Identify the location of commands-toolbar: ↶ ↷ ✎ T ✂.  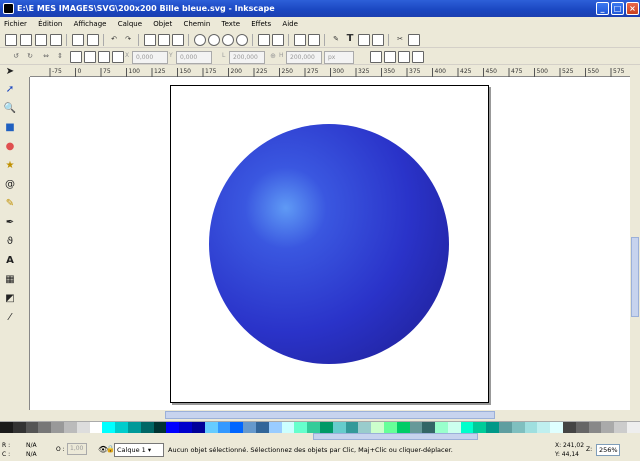
(320, 40).